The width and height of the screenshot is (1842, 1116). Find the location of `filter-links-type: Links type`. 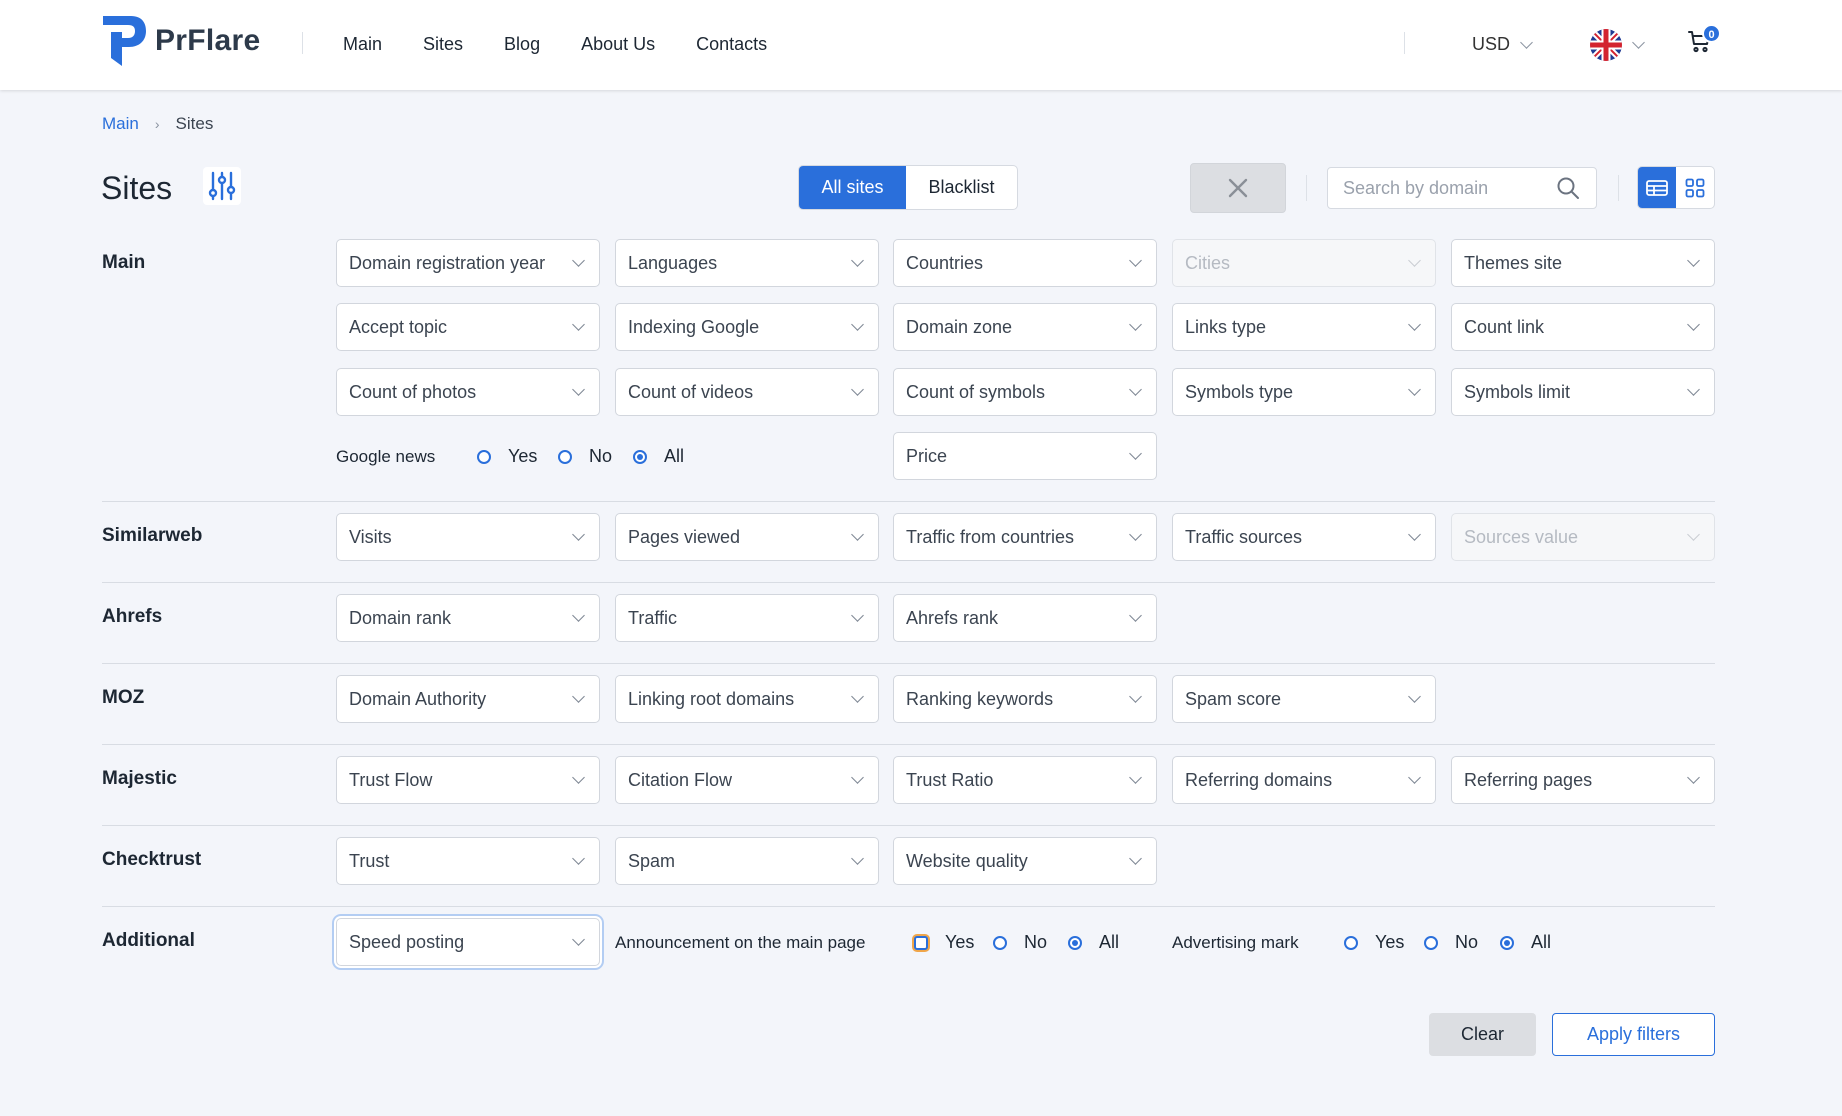

filter-links-type: Links type is located at coordinates (1304, 327).